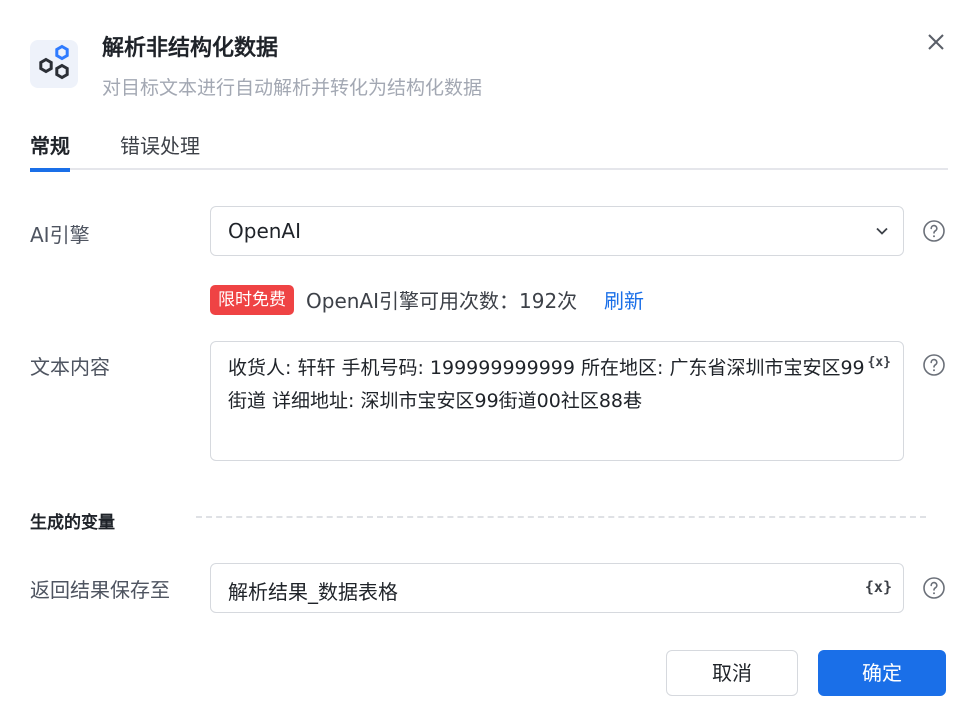 Image resolution: width=978 pixels, height=726 pixels. Describe the element at coordinates (557, 588) in the screenshot. I see `result-input: 解析结果_数据表格 {x}` at that location.